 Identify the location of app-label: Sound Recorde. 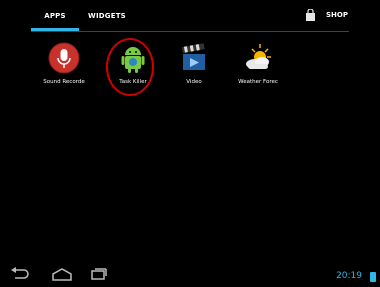
(64, 82).